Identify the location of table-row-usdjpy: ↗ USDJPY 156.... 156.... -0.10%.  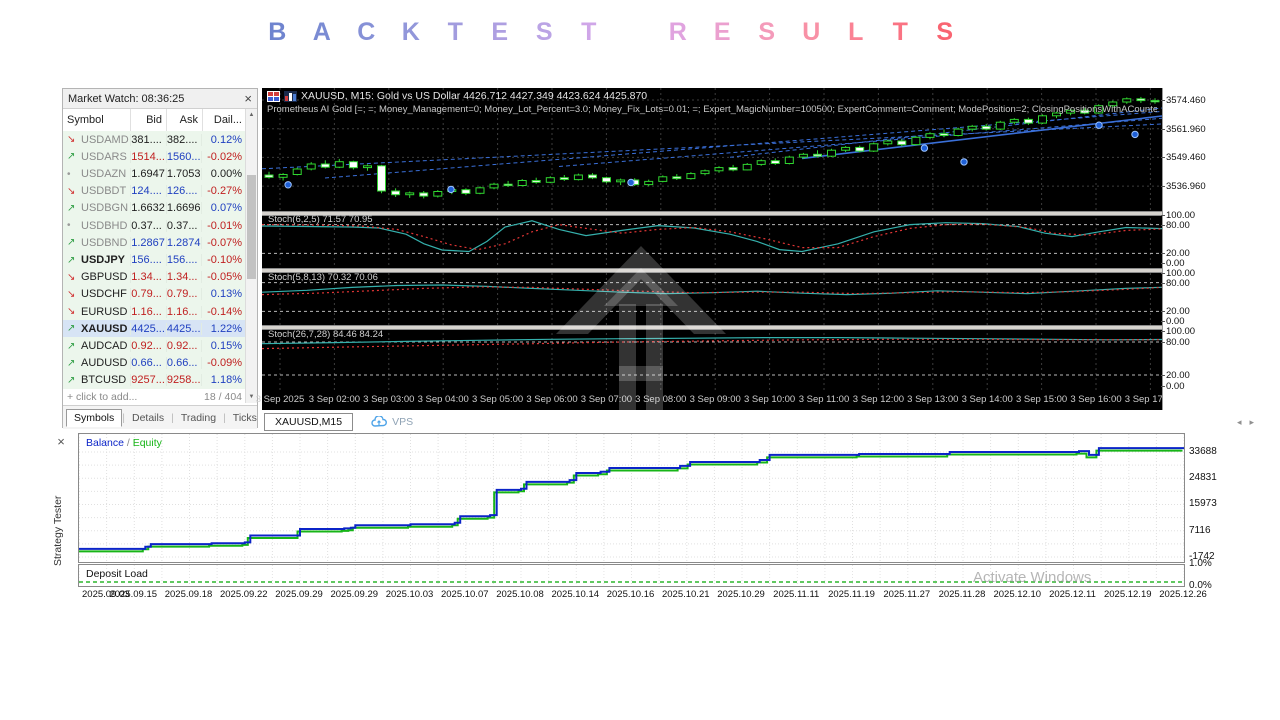
(154, 260).